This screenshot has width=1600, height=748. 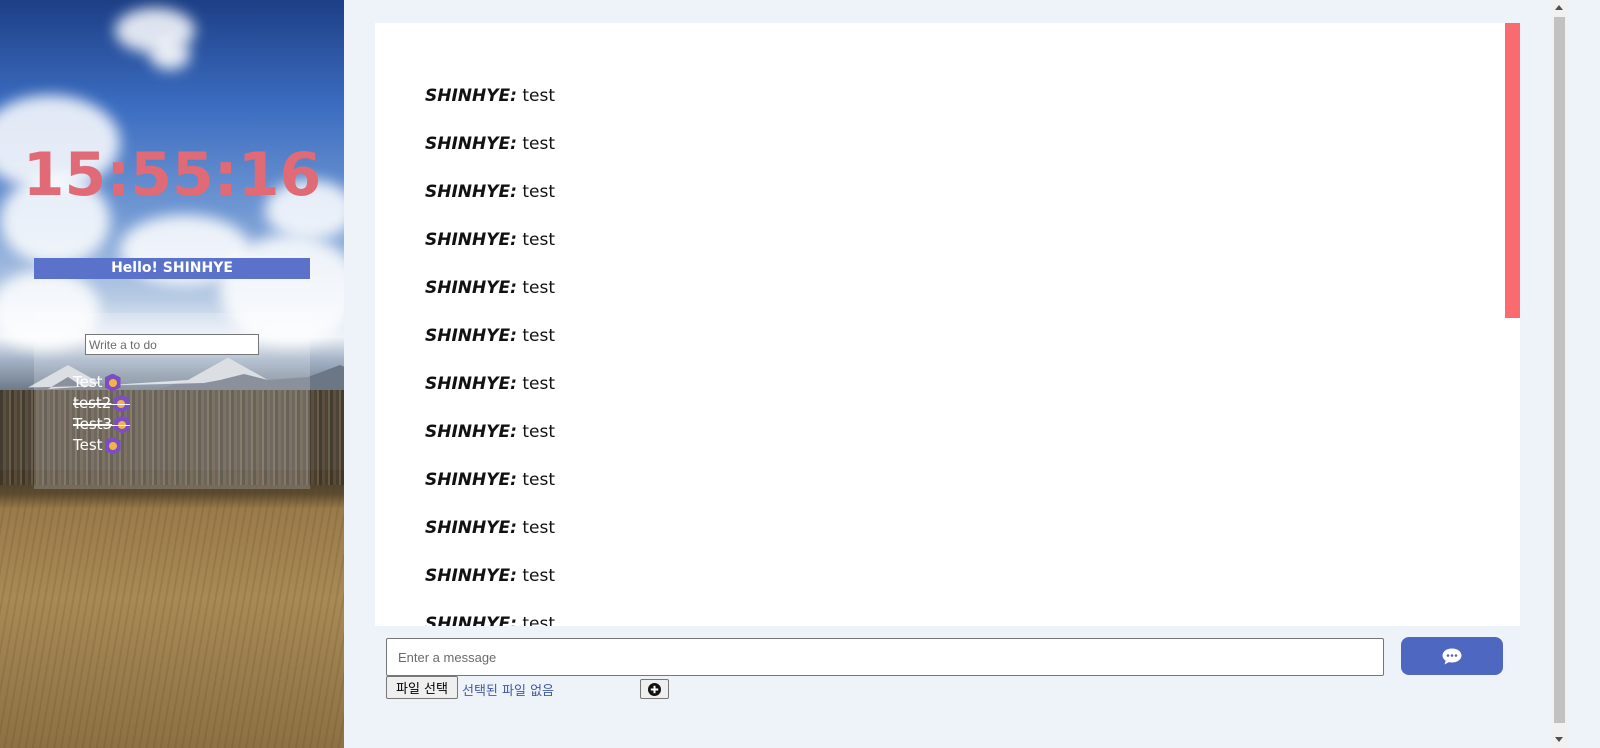 I want to click on todo-input, so click(x=172, y=344).